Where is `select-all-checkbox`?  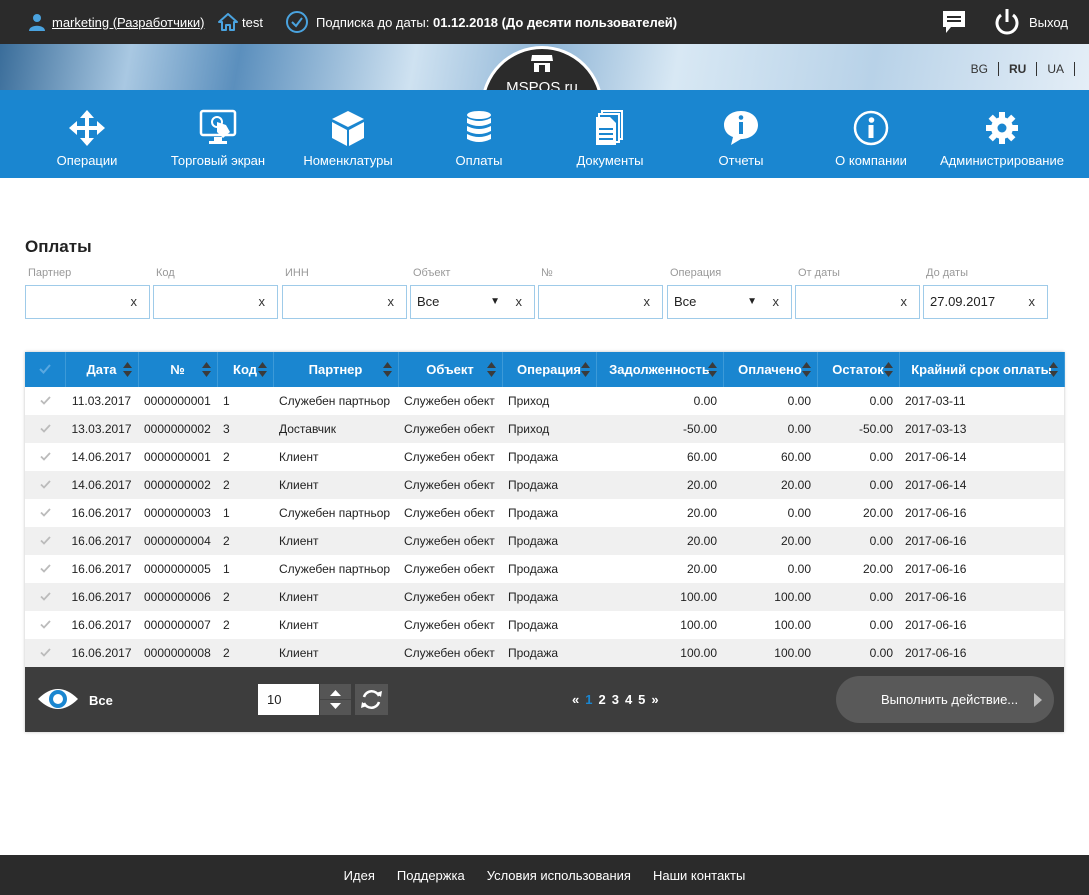 select-all-checkbox is located at coordinates (45, 369).